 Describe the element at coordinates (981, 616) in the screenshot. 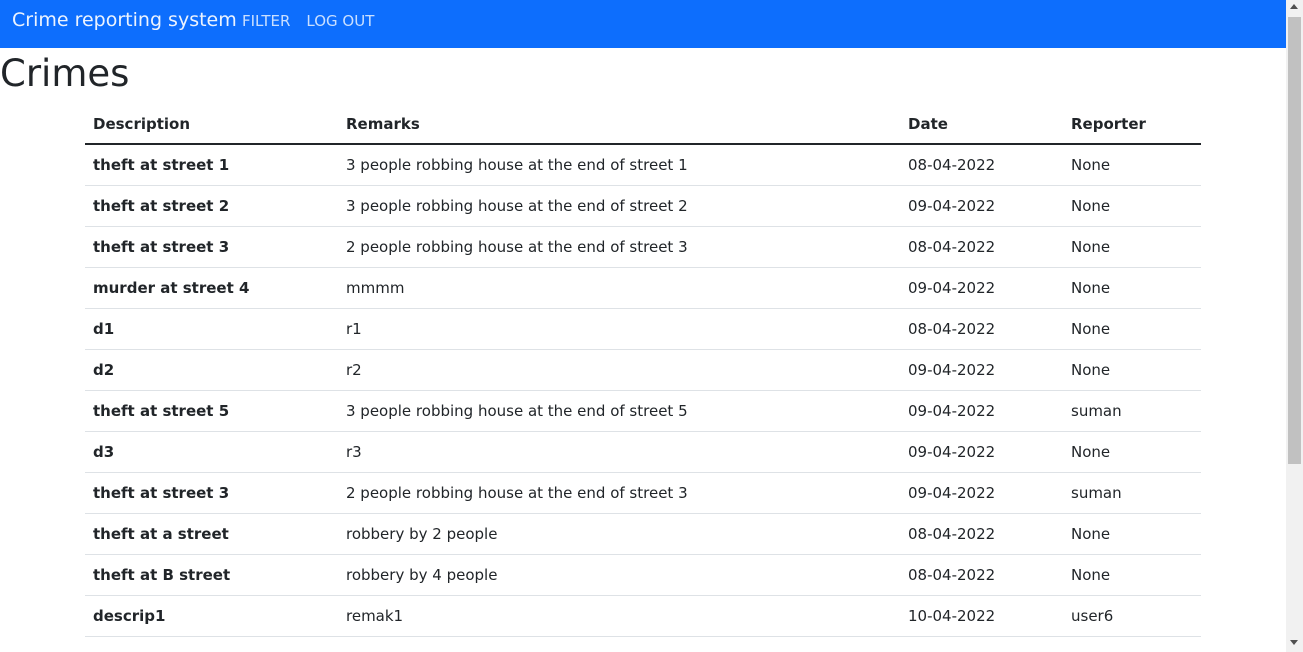

I see `cell-date: 10-04-2022` at that location.